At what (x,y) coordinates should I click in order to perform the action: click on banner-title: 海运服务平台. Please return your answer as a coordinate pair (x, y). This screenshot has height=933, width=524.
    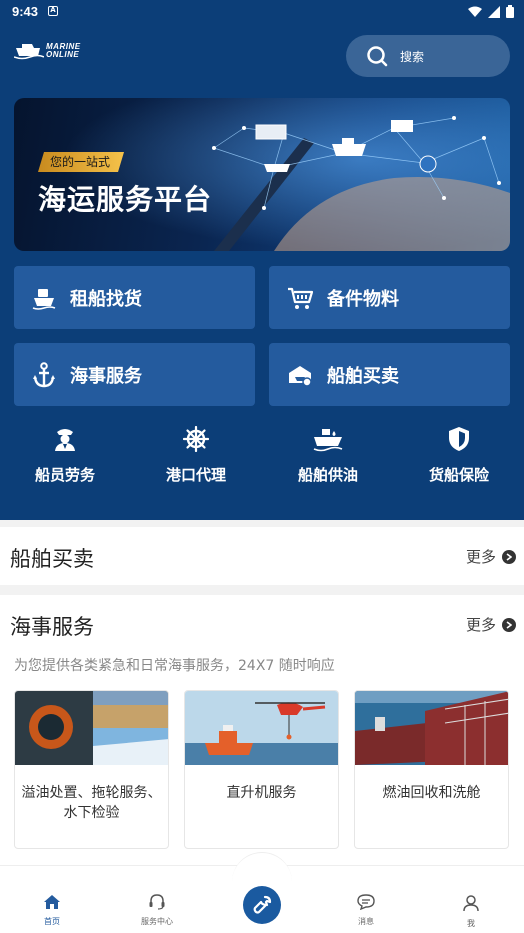
    Looking at the image, I should click on (125, 199).